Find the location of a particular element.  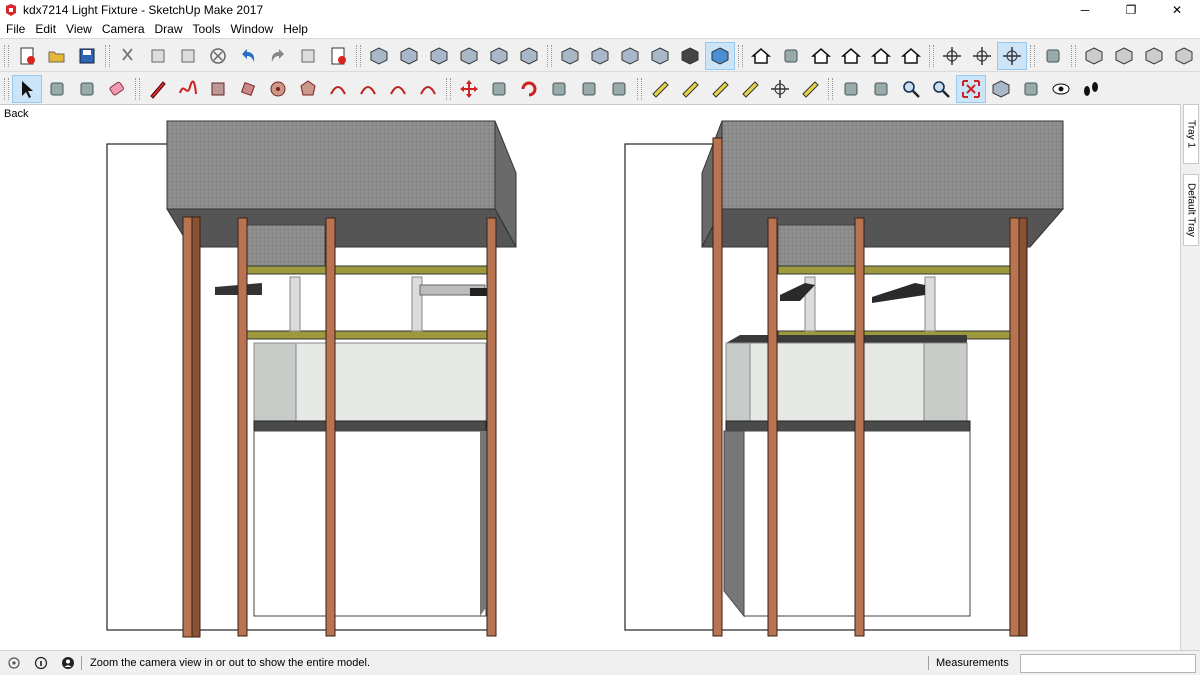

rectangle-button is located at coordinates (218, 89).